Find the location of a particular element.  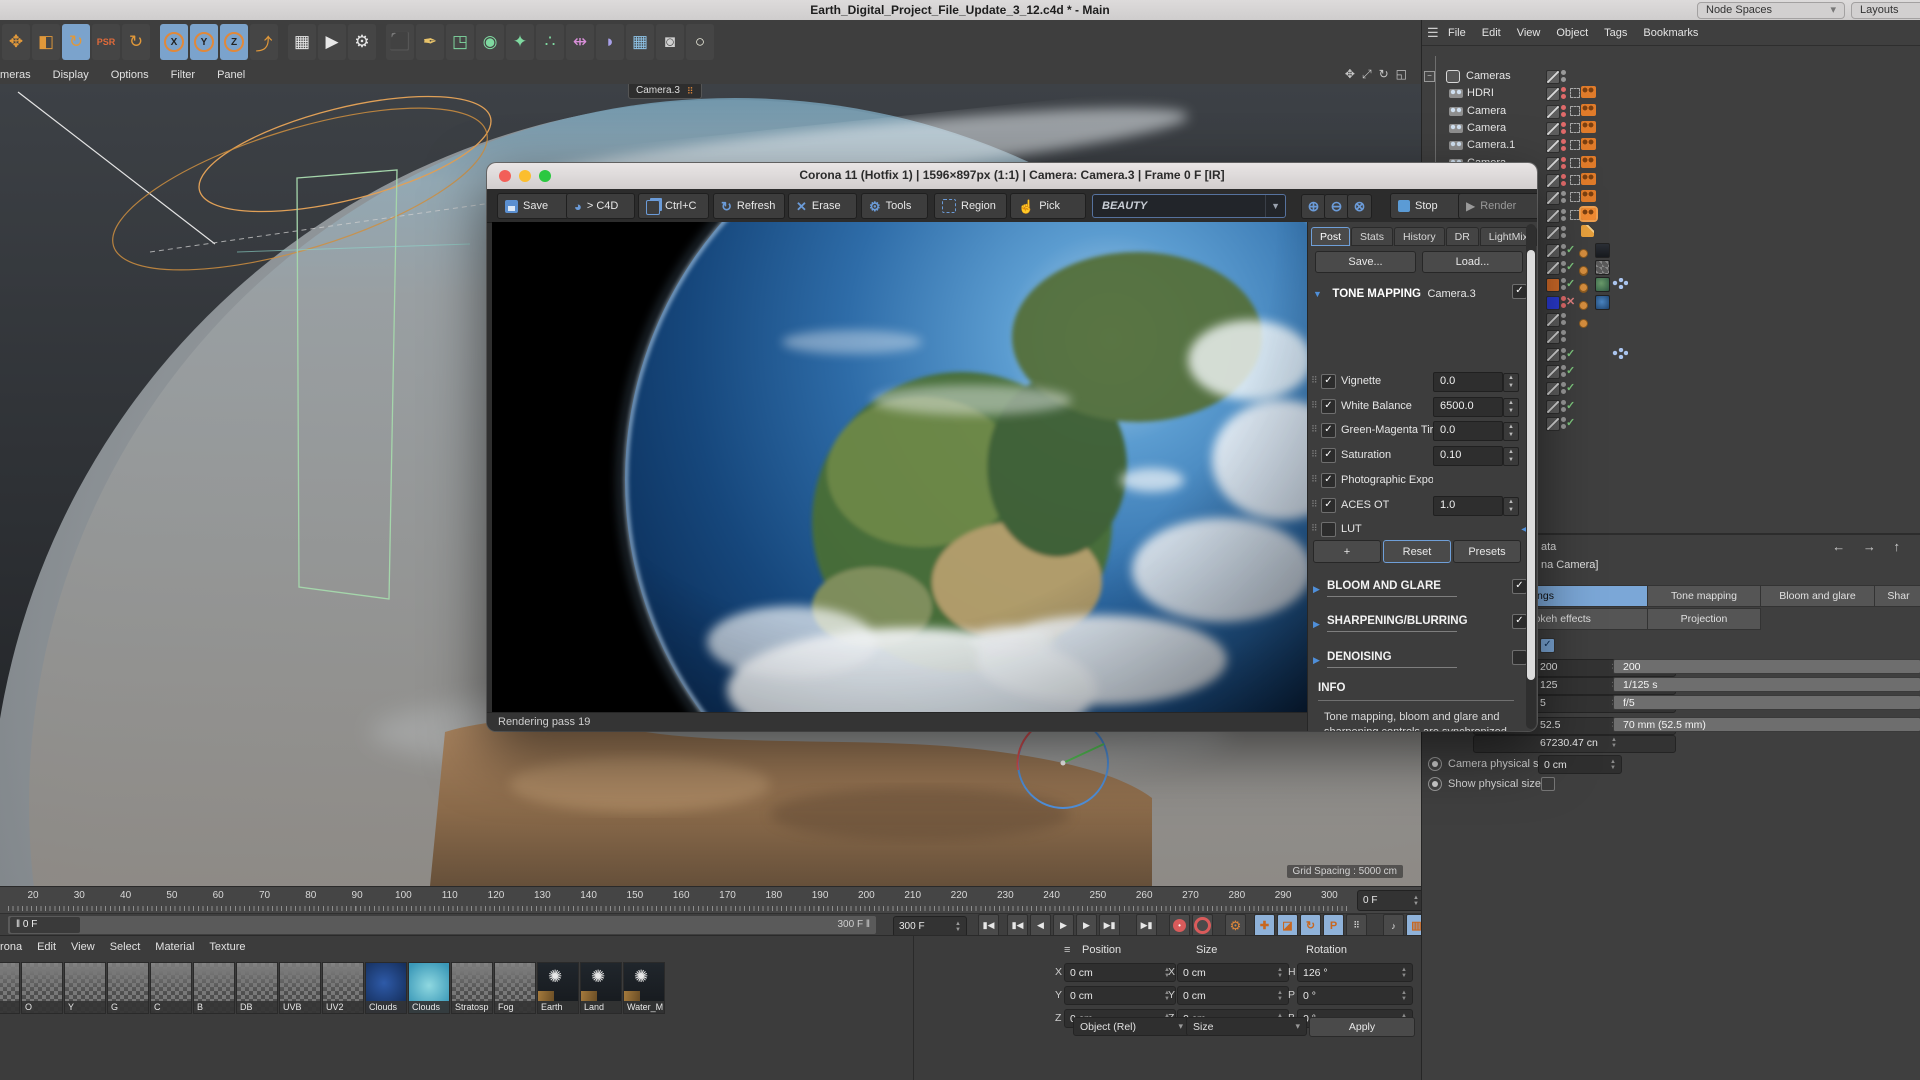

mat-menu-material: Material is located at coordinates (174, 947).